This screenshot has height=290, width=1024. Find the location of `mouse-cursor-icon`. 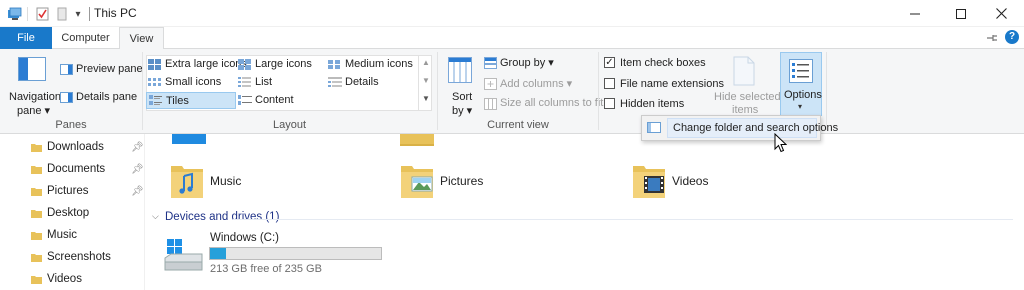

mouse-cursor-icon is located at coordinates (780, 143).